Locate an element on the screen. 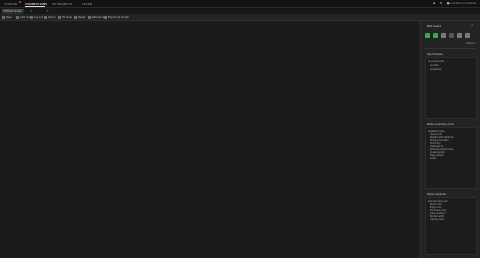 Image resolution: width=480 pixels, height=258 pixels. graph-icon is located at coordinates (435, 35).